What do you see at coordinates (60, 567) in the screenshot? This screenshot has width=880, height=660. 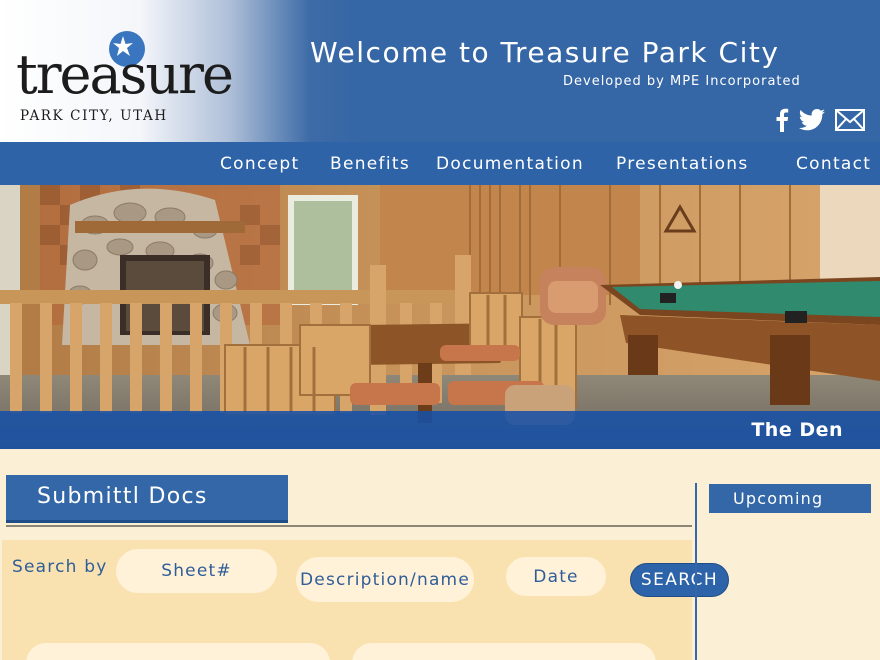 I see `search-by-label: Search by` at bounding box center [60, 567].